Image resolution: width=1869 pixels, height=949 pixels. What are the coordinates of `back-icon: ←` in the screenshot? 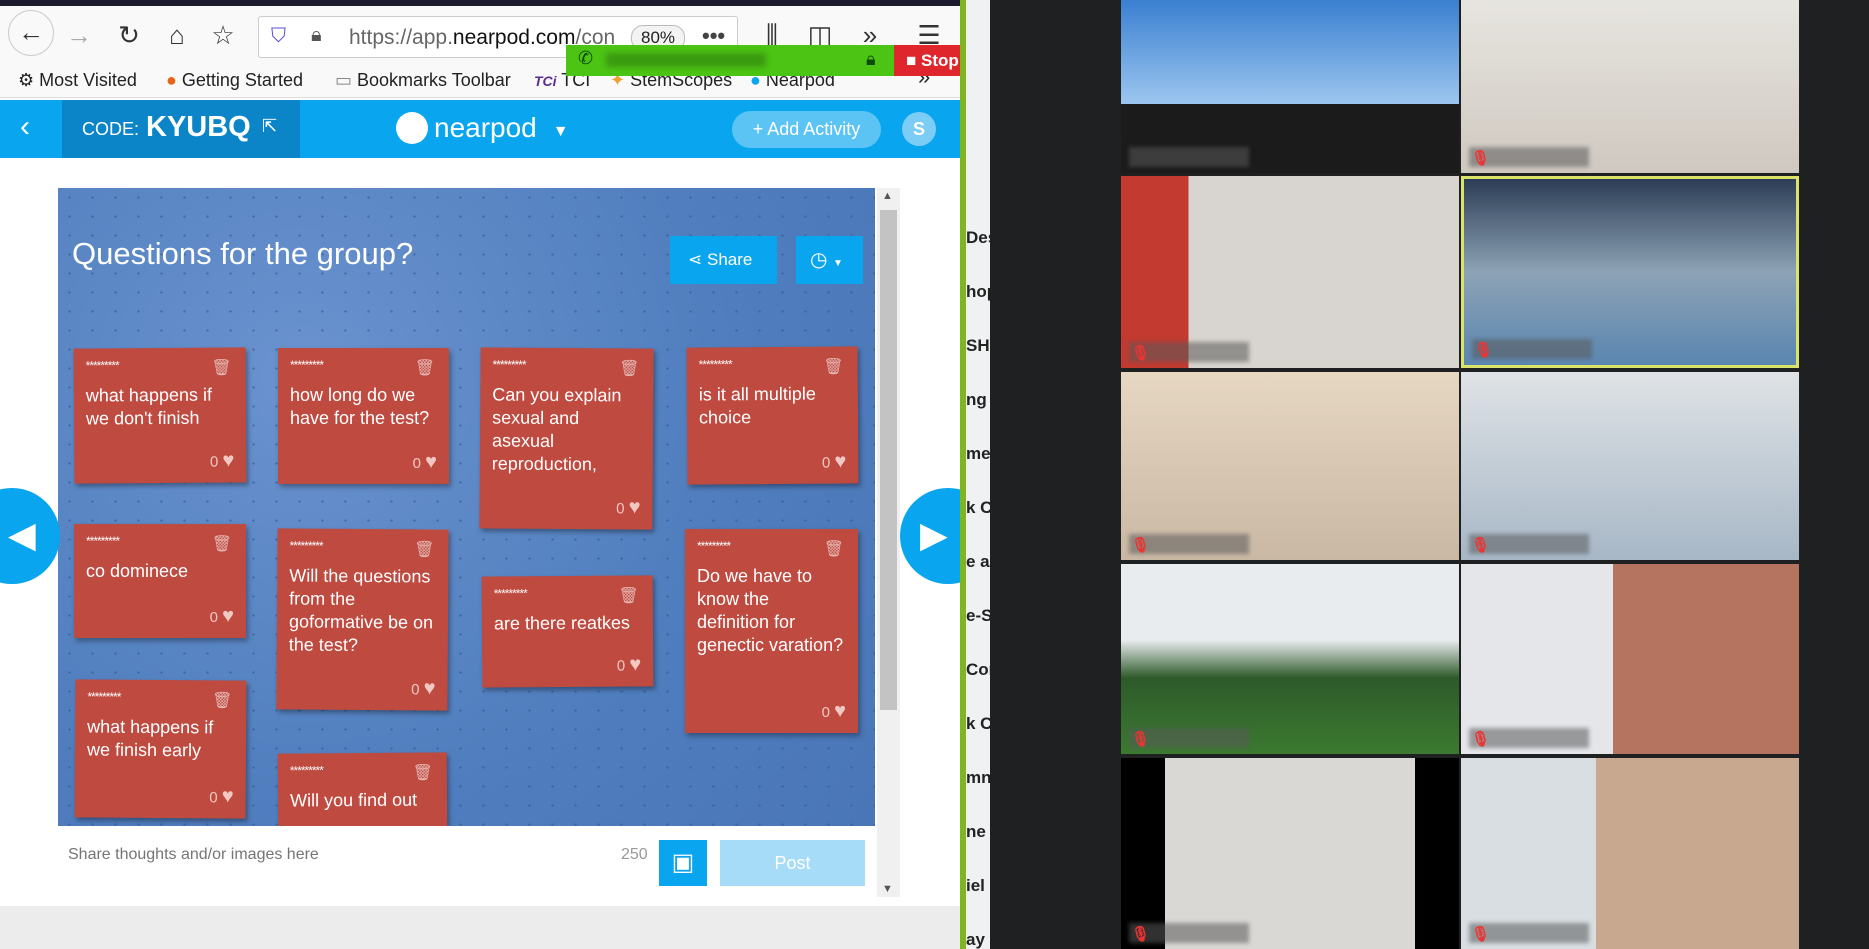 It's located at (31, 33).